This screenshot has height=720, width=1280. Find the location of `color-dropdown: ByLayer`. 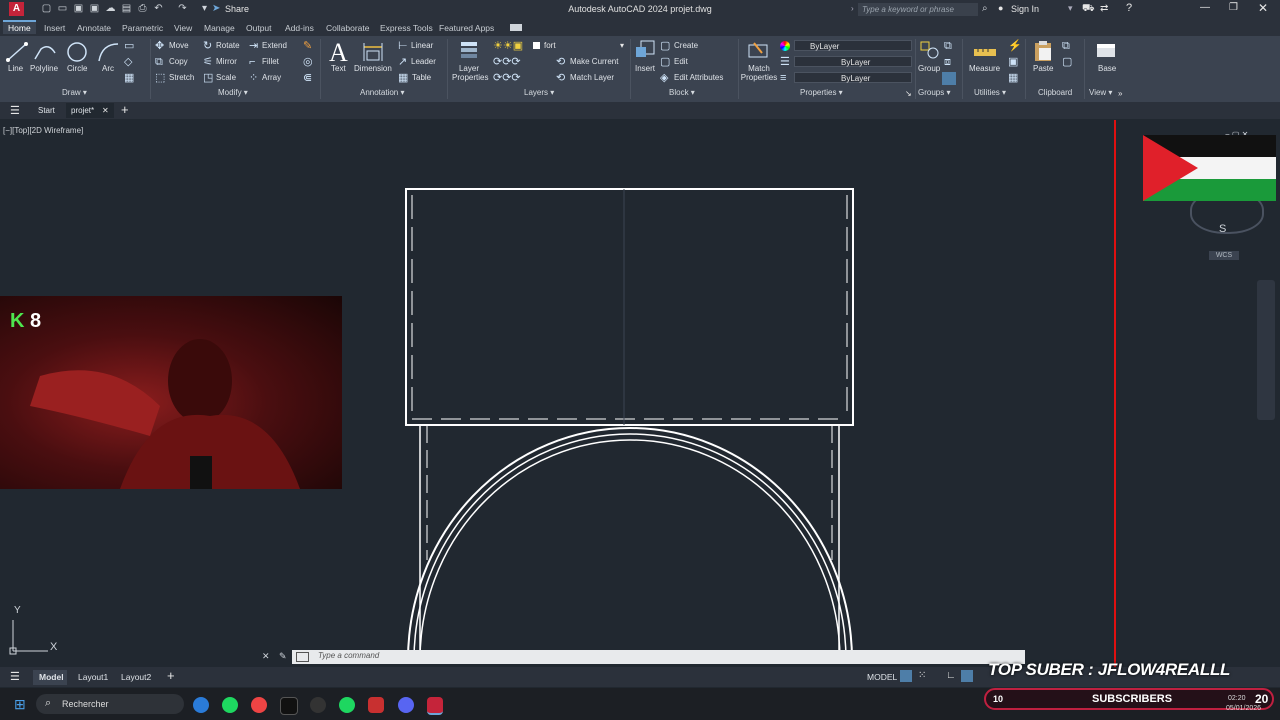

color-dropdown: ByLayer is located at coordinates (853, 45).